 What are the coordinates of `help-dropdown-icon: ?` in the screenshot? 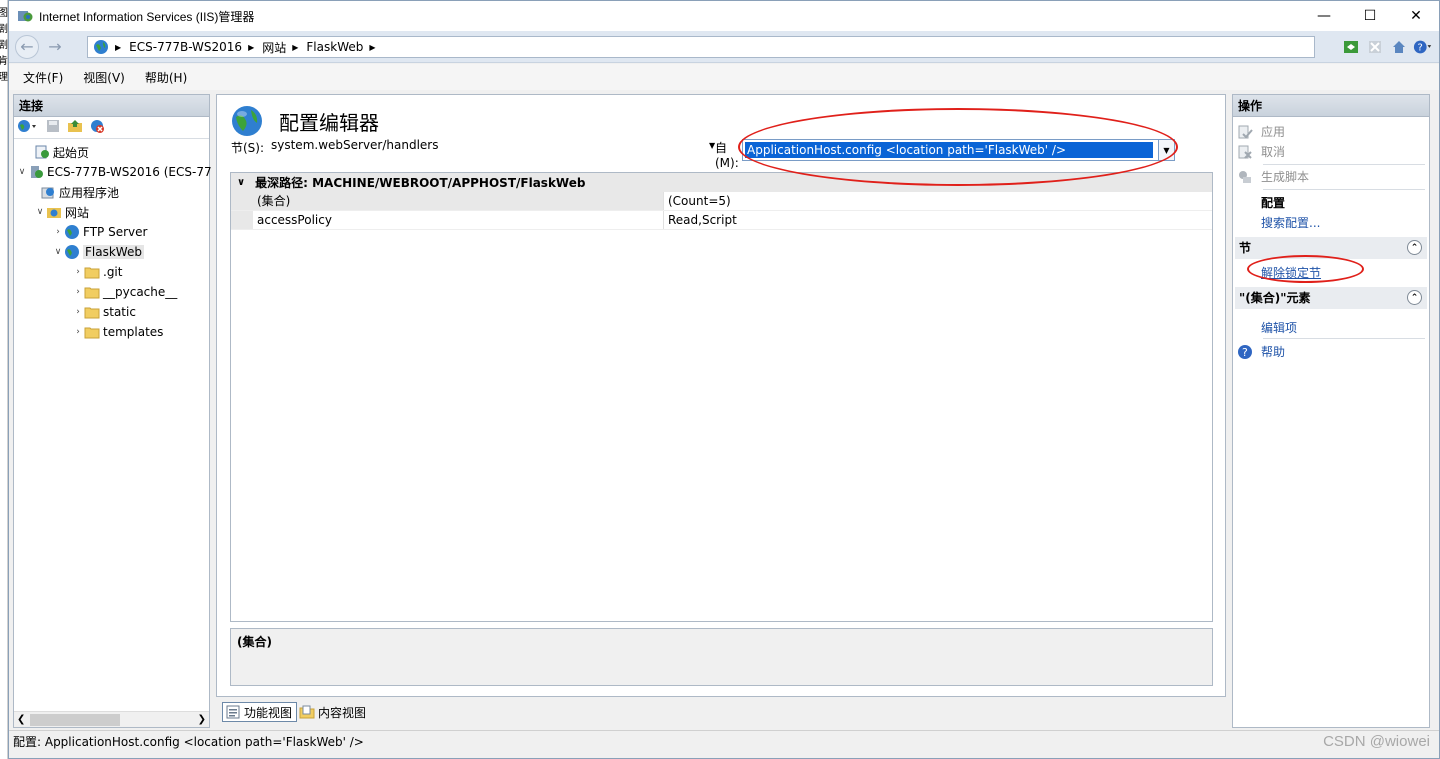 It's located at (1423, 47).